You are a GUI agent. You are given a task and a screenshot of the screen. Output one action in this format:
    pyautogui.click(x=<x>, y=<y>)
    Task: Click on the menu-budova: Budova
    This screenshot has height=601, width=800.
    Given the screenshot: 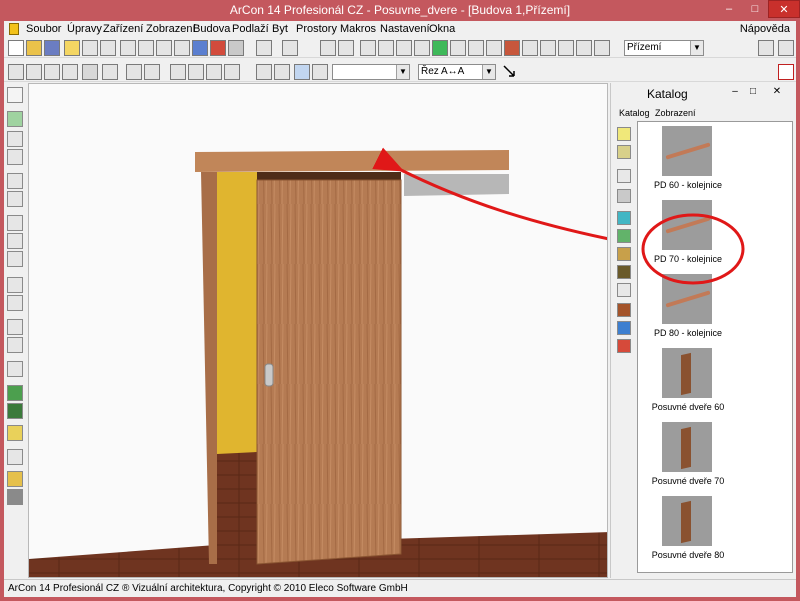 What is the action you would take?
    pyautogui.click(x=211, y=29)
    